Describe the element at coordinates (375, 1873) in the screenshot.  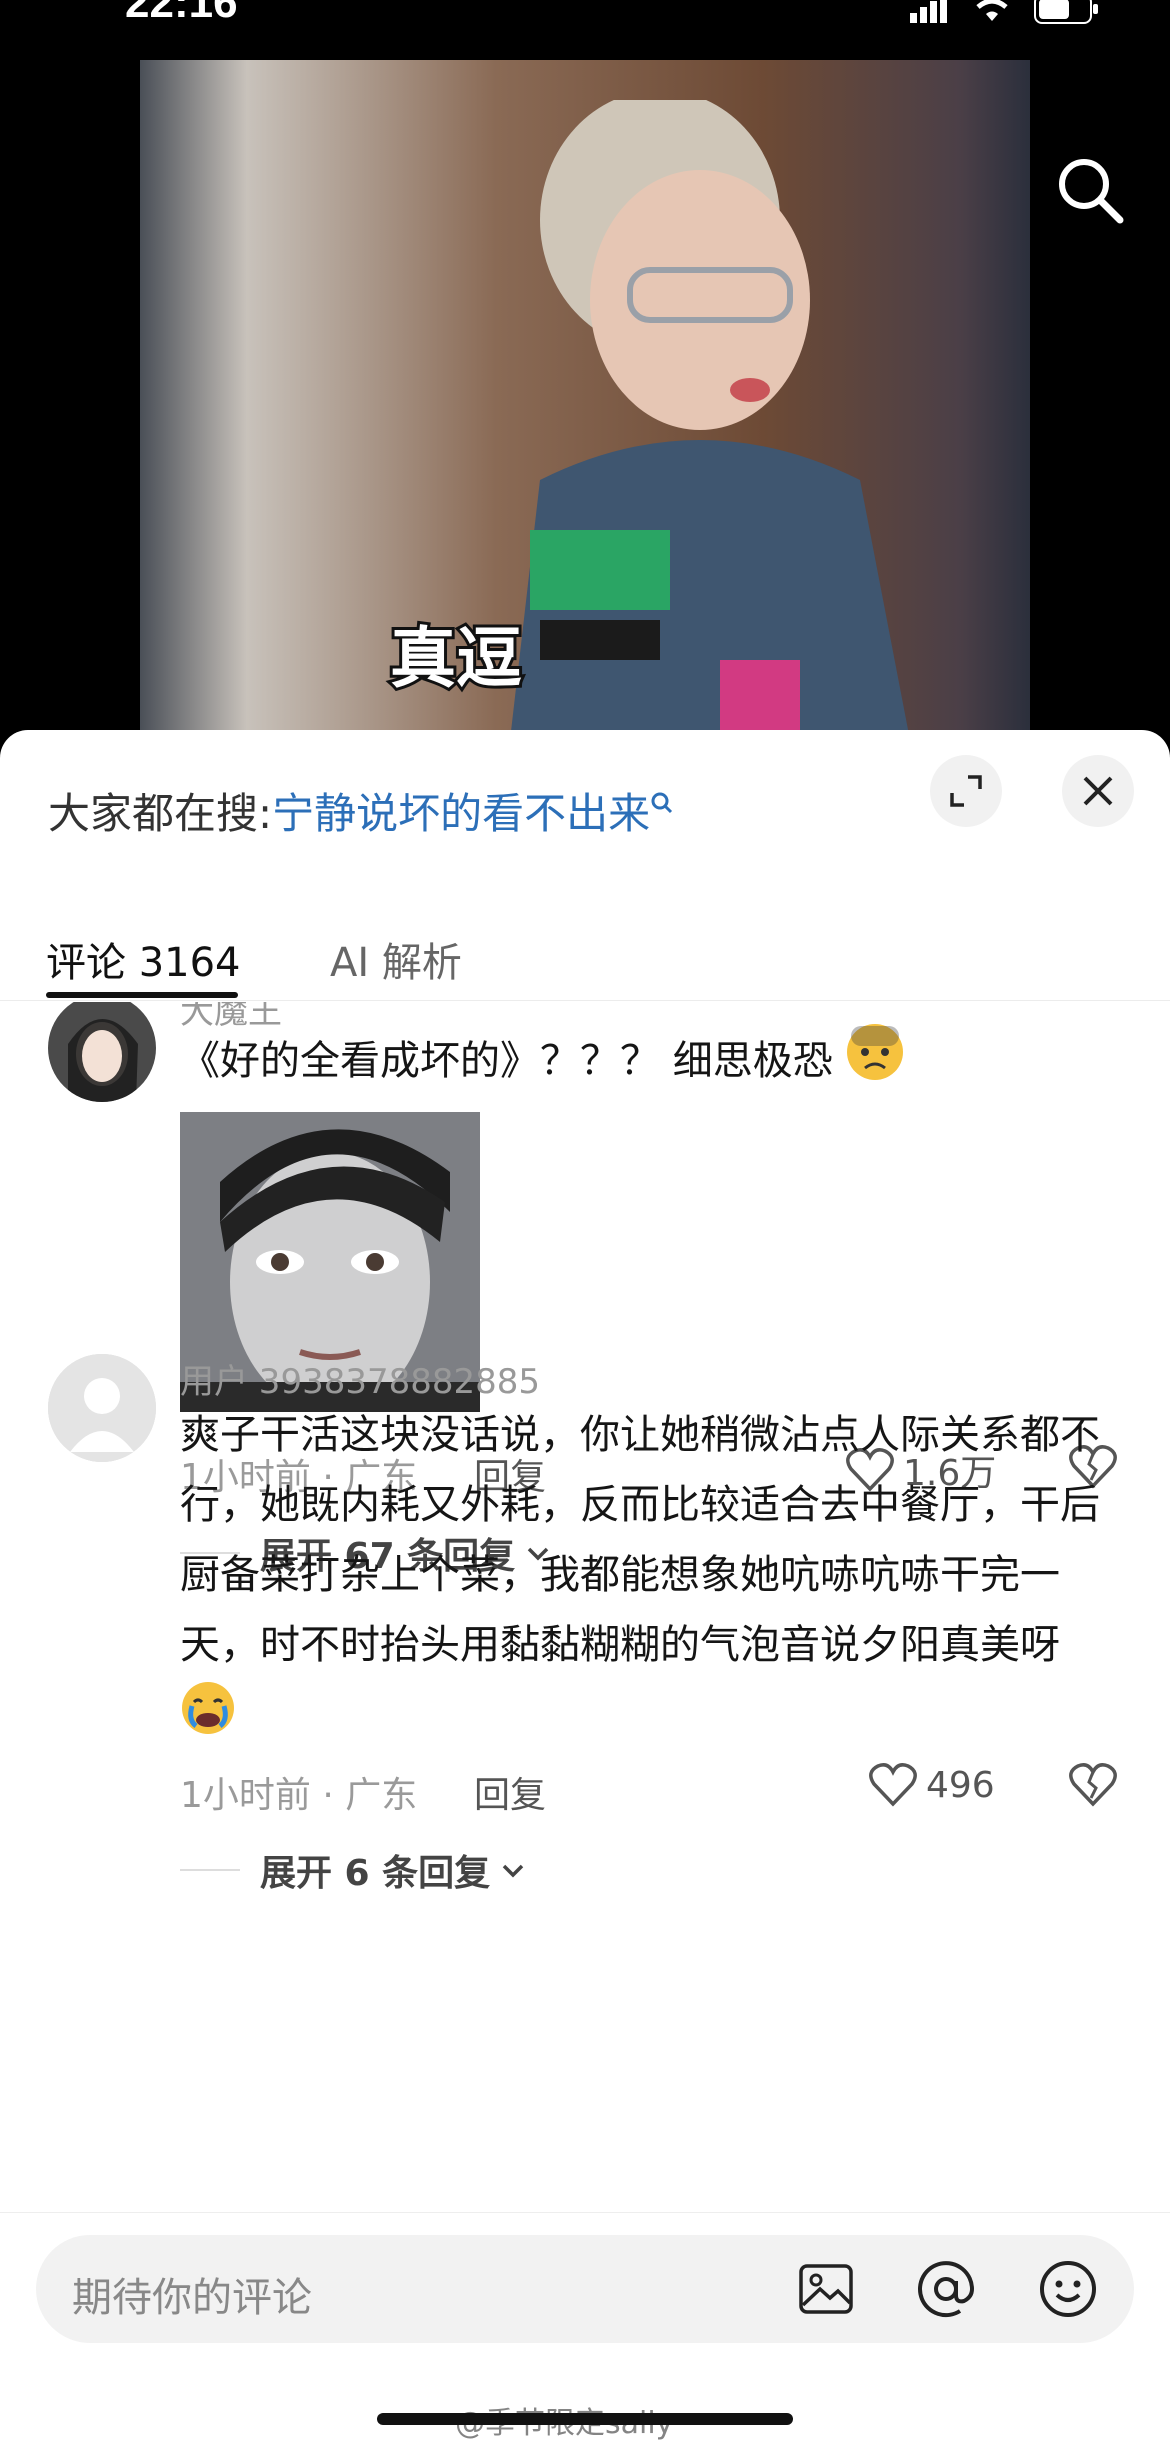
I see `expand-replies-label: 展开 6 条回复` at that location.